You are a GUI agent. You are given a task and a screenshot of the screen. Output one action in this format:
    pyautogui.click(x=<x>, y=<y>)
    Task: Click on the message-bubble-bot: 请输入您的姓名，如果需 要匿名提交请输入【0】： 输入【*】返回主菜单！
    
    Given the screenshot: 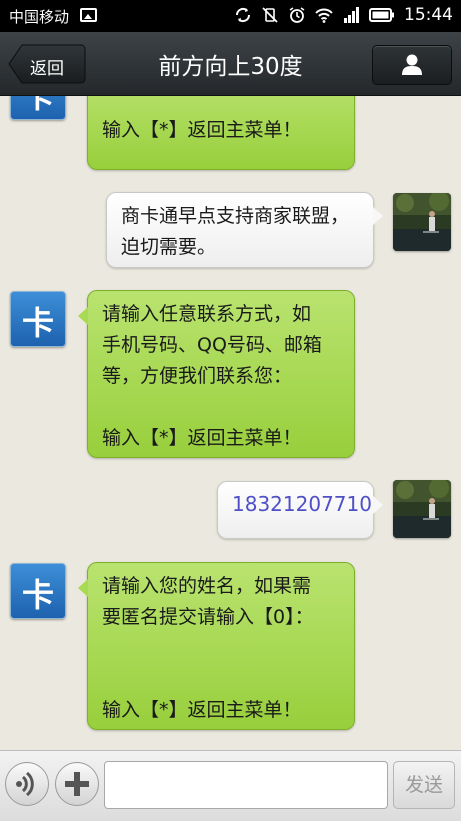 What is the action you would take?
    pyautogui.click(x=216, y=646)
    